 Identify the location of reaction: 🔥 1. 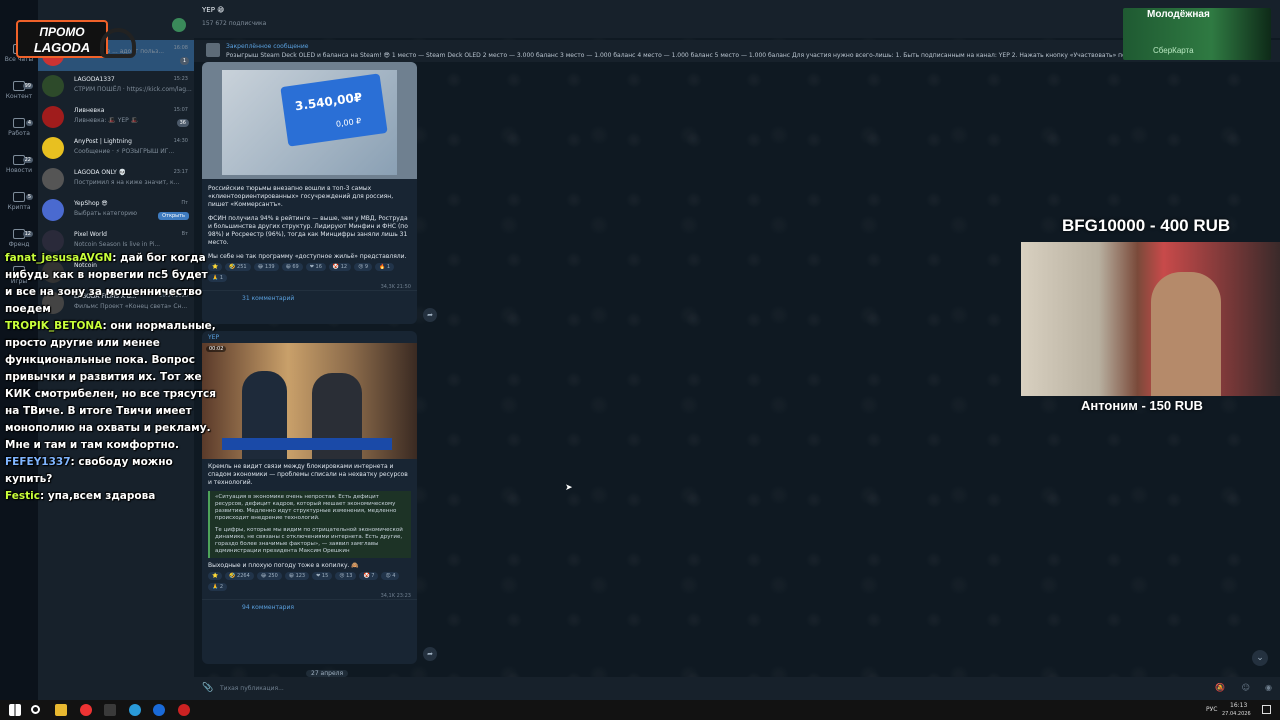
(385, 267).